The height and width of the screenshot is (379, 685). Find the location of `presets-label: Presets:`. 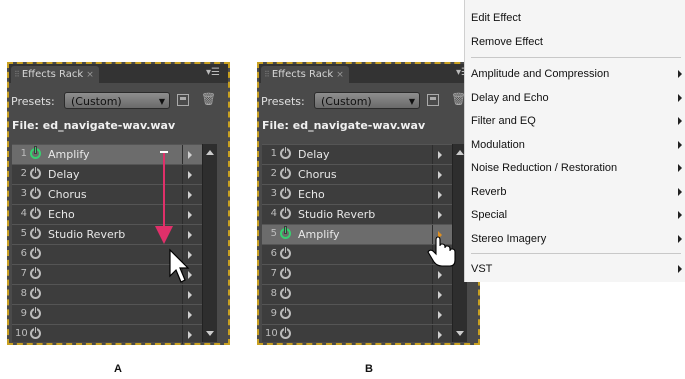

presets-label: Presets: is located at coordinates (33, 101).